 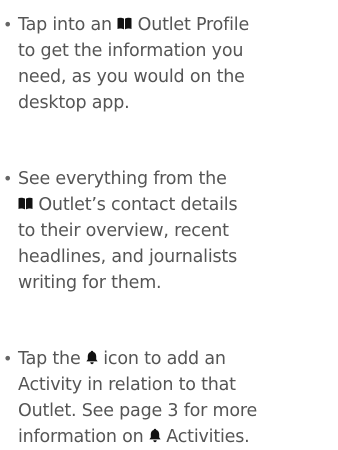 What do you see at coordinates (138, 411) in the screenshot?
I see `text-segment: Outlet. See page 3 for more` at bounding box center [138, 411].